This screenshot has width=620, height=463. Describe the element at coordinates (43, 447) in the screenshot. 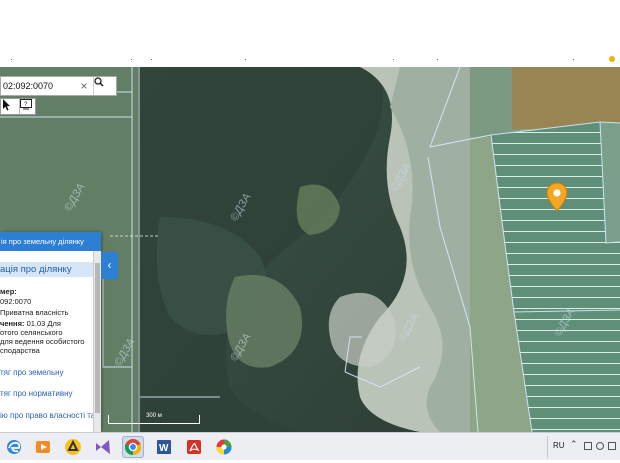

I see `media-player-icon` at that location.